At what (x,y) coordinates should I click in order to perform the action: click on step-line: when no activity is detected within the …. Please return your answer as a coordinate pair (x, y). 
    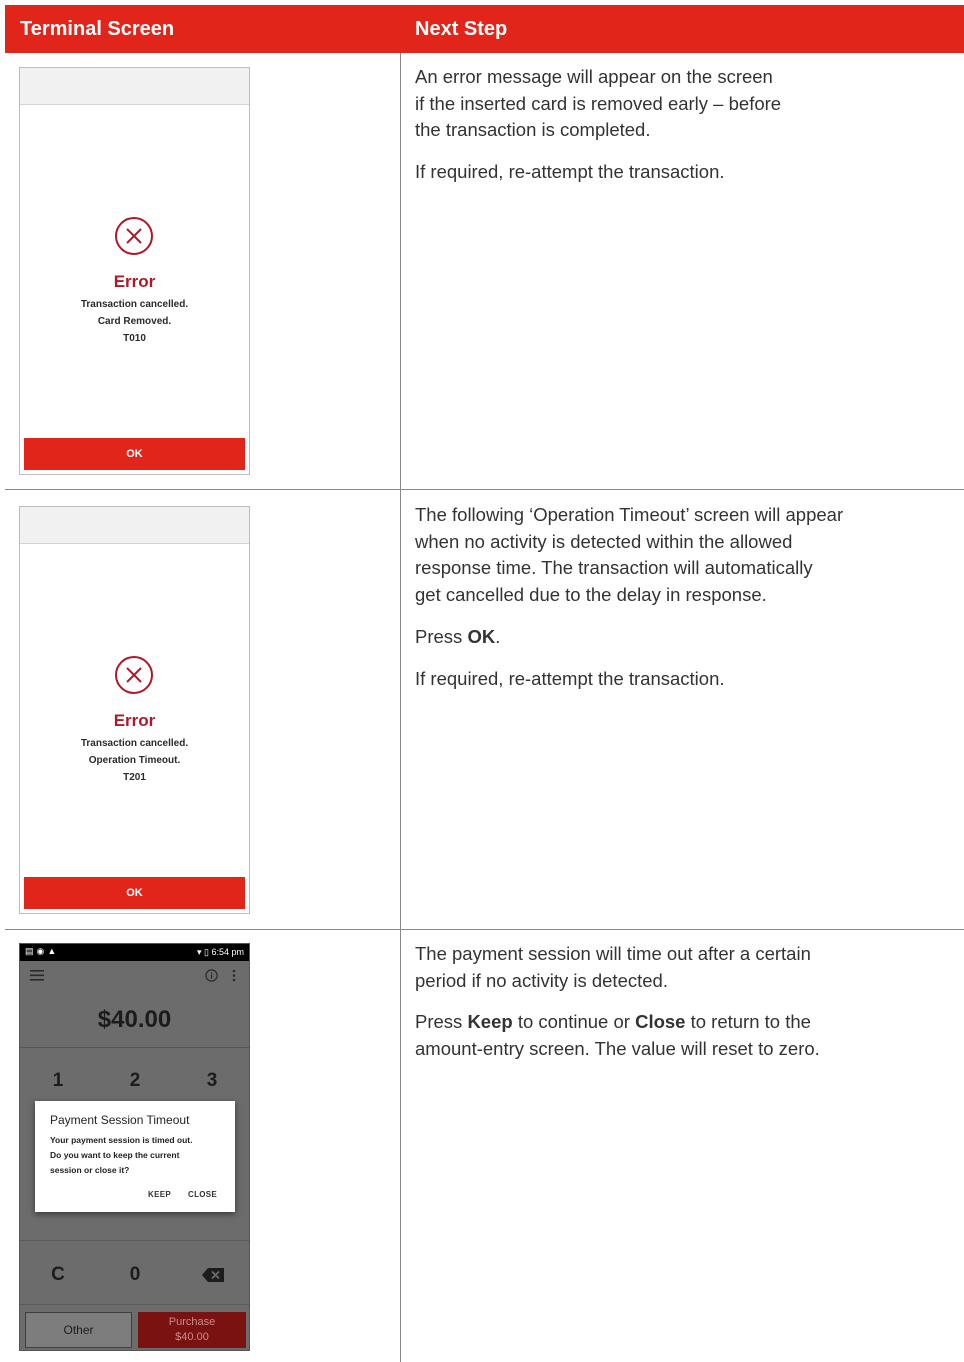
    Looking at the image, I should click on (604, 541).